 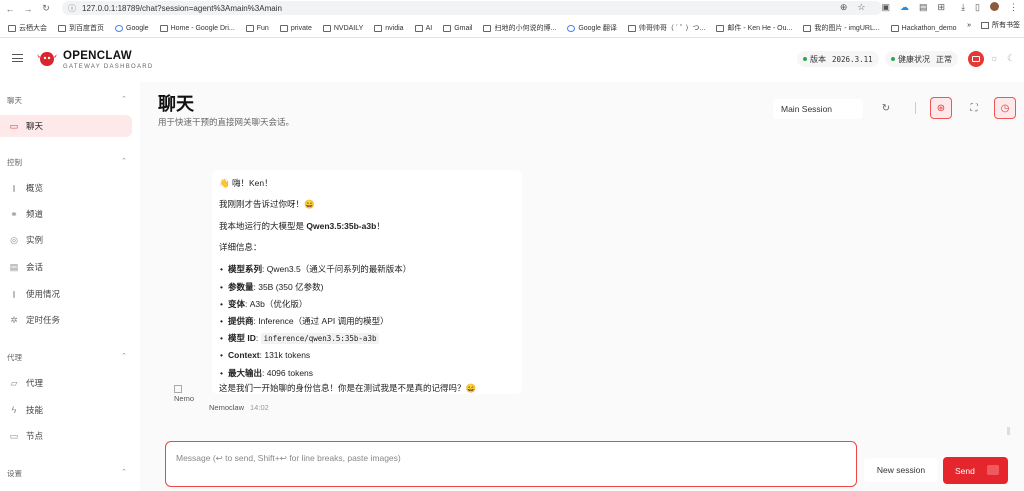 What do you see at coordinates (46, 8) in the screenshot?
I see `reload-icon: ↻` at bounding box center [46, 8].